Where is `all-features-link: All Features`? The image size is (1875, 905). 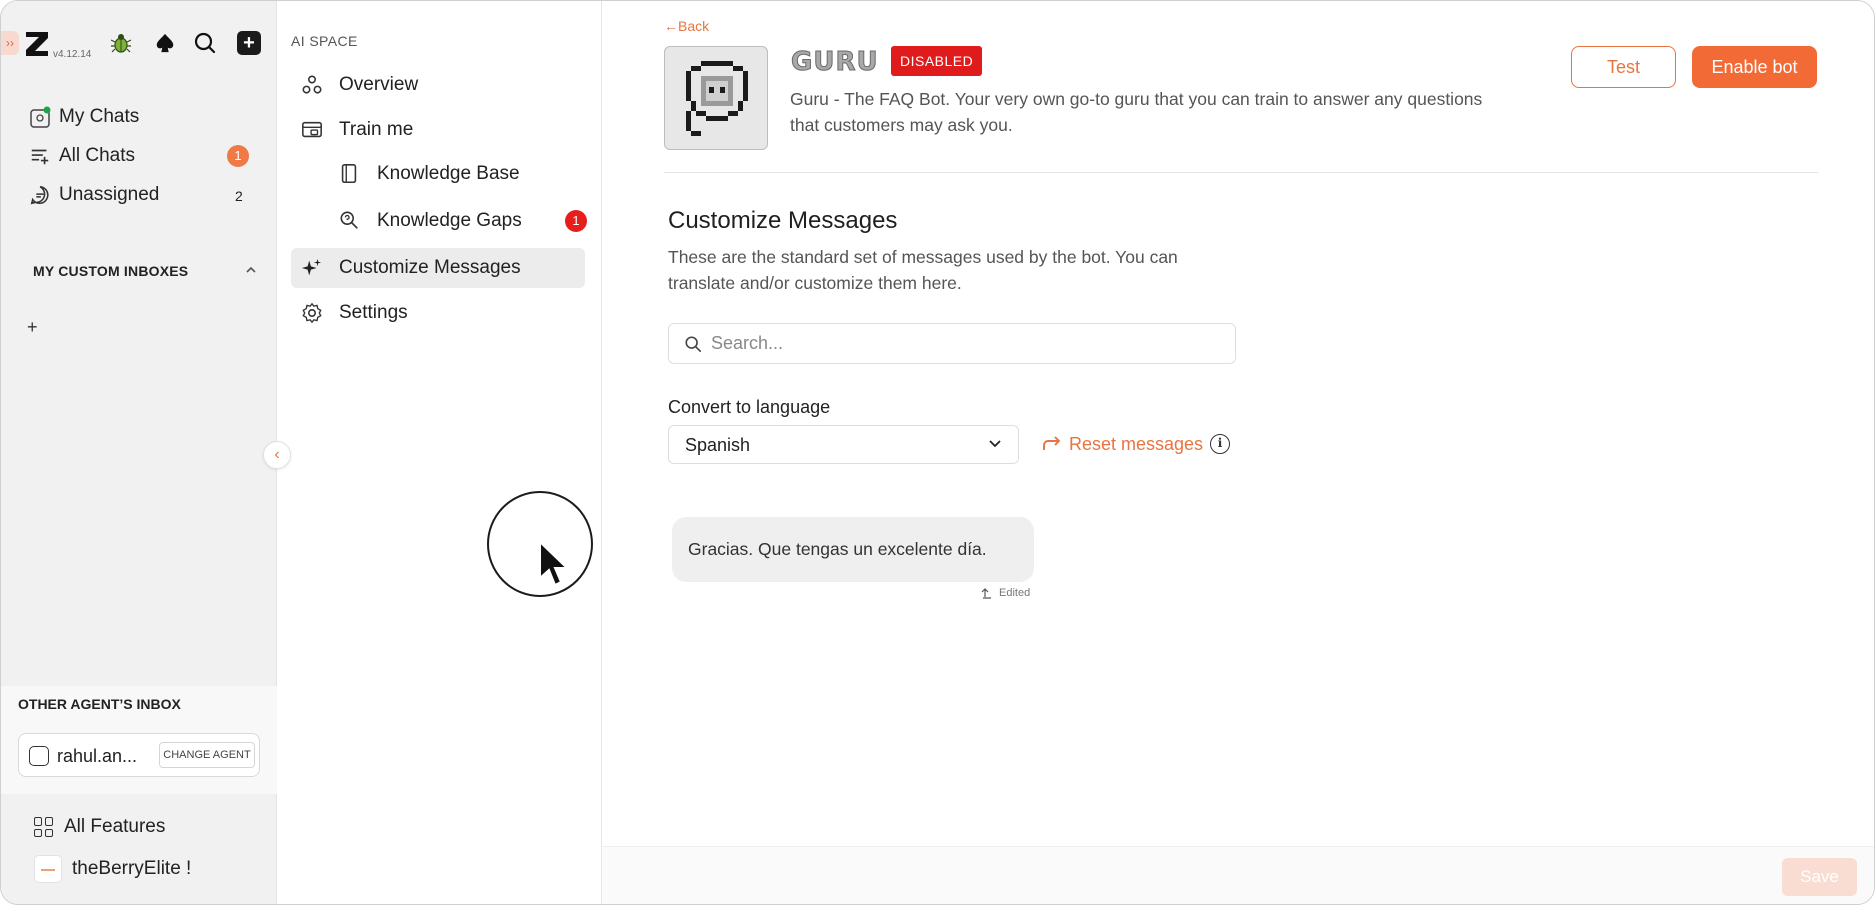 all-features-link: All Features is located at coordinates (99, 827).